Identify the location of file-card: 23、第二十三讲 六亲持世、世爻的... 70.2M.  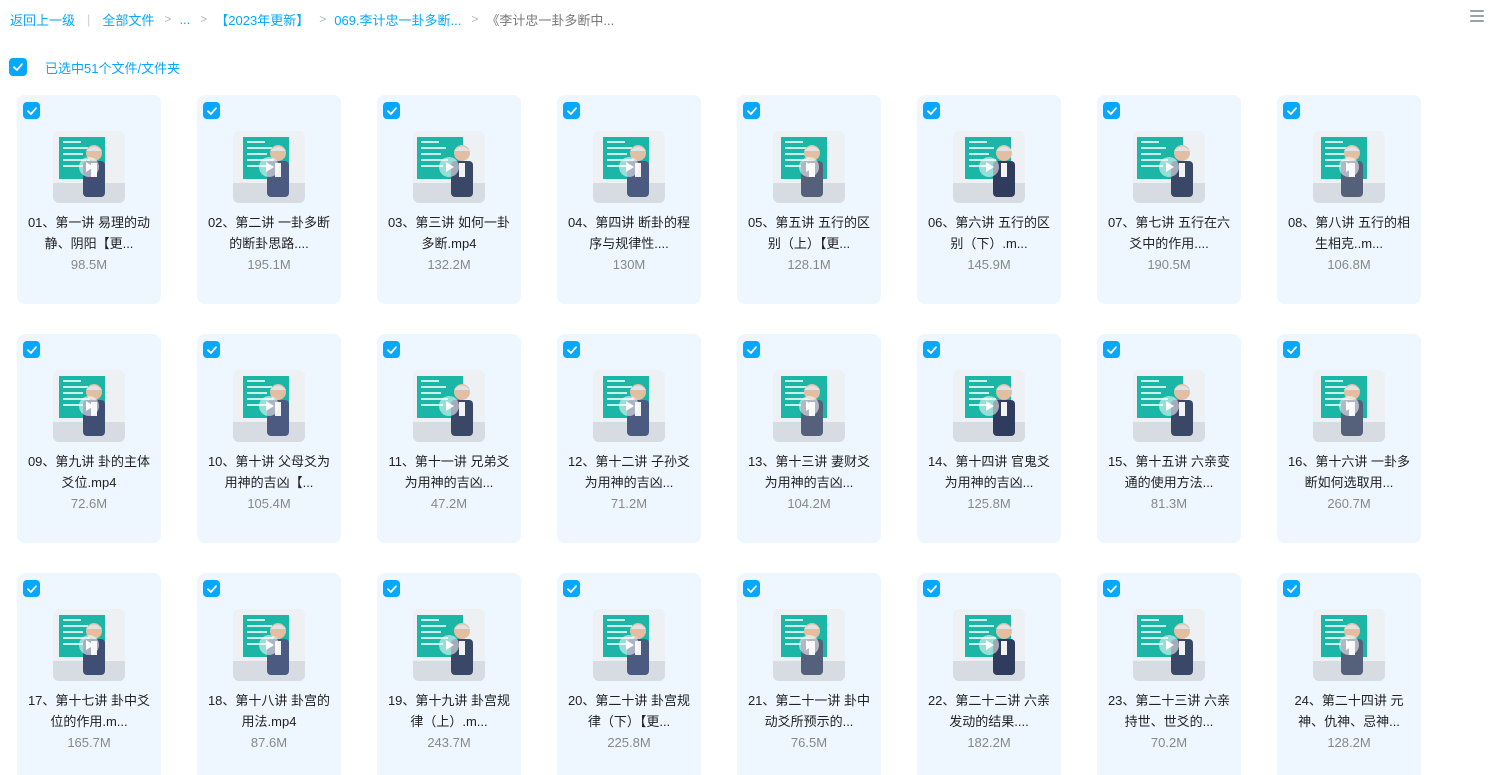
(1169, 674).